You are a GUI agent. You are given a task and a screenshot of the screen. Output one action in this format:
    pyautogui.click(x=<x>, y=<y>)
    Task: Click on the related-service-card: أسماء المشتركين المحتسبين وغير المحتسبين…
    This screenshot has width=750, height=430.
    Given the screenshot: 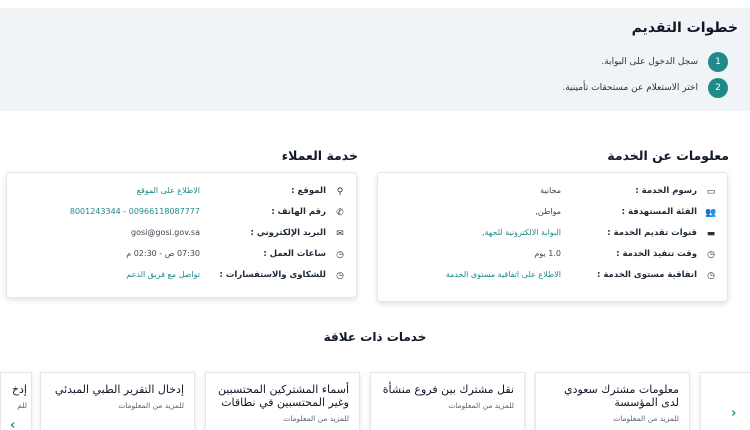 What is the action you would take?
    pyautogui.click(x=282, y=401)
    